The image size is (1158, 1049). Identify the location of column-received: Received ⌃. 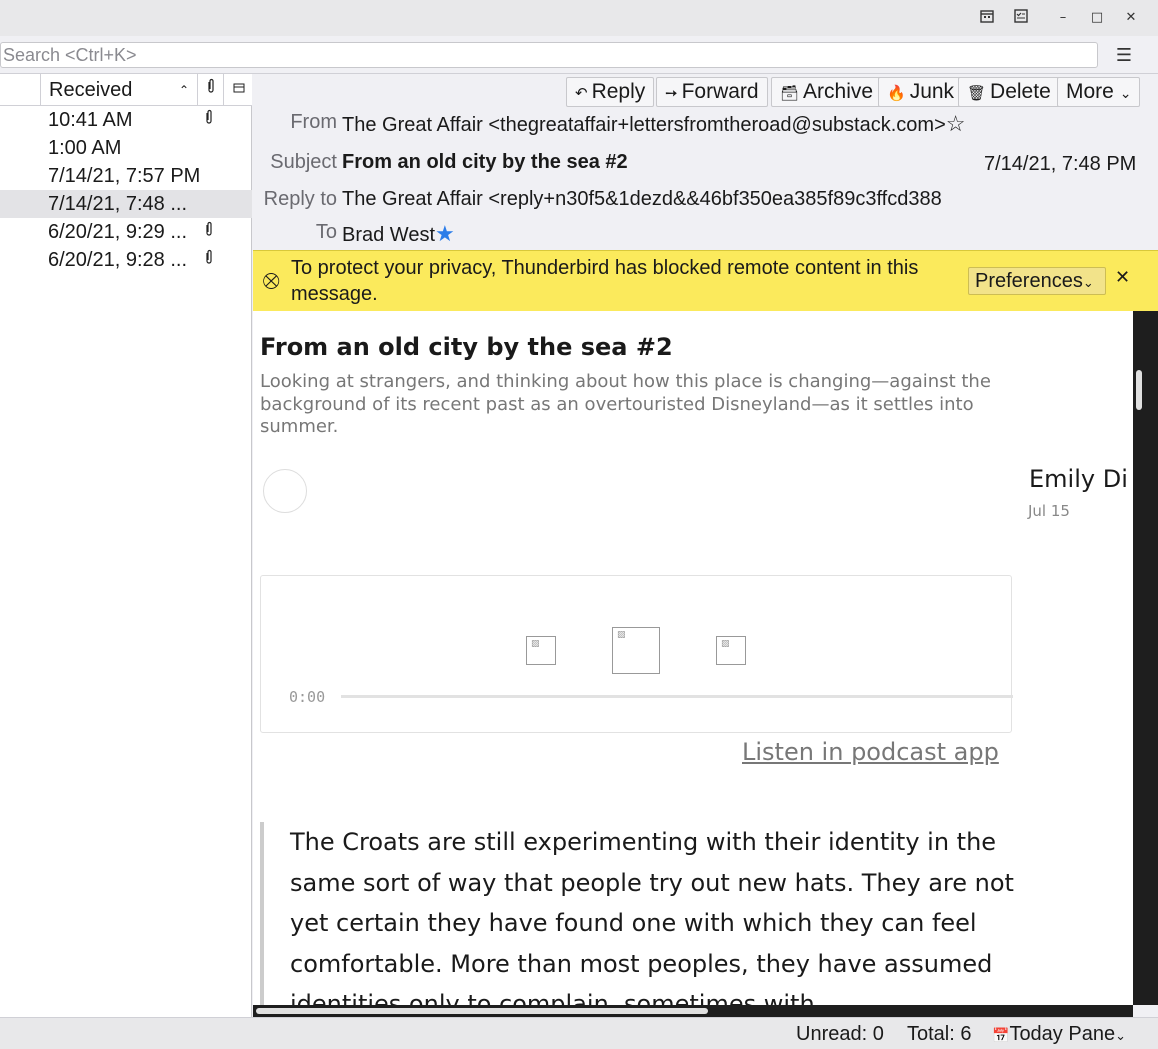
(119, 90).